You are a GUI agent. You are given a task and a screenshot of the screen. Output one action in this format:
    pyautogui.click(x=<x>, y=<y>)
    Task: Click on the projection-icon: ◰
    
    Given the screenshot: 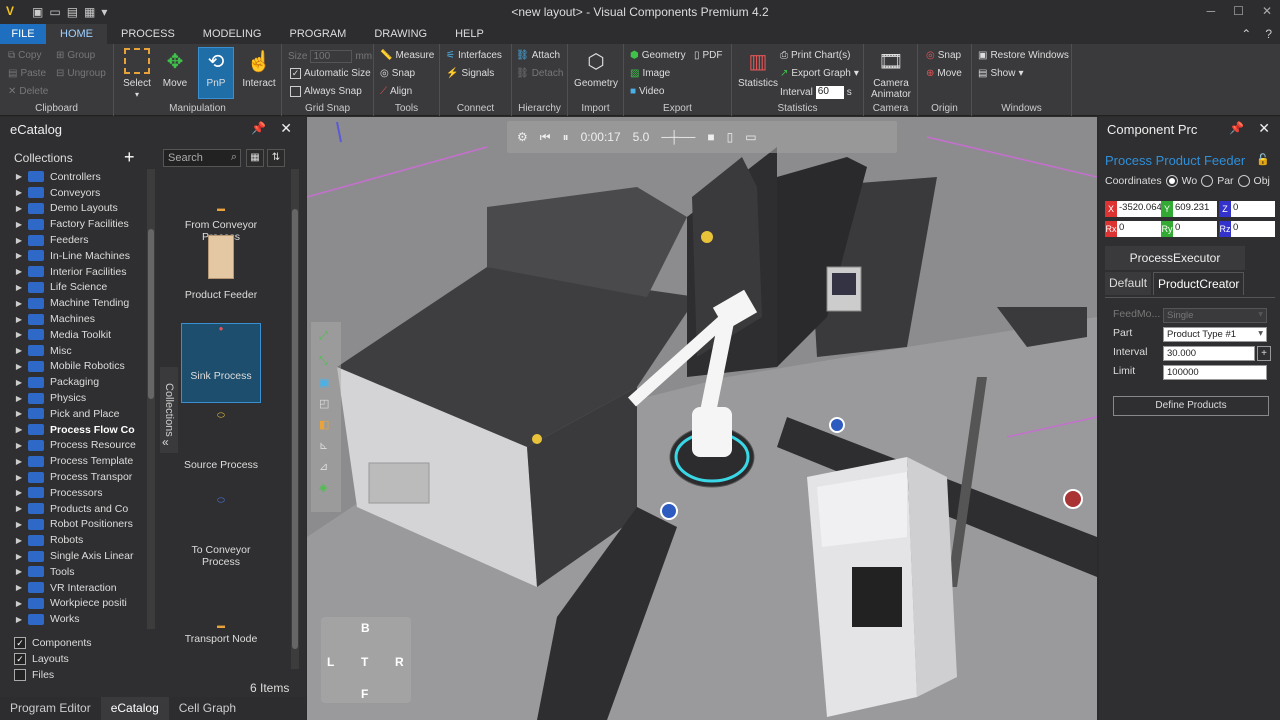 What is the action you would take?
    pyautogui.click(x=326, y=403)
    